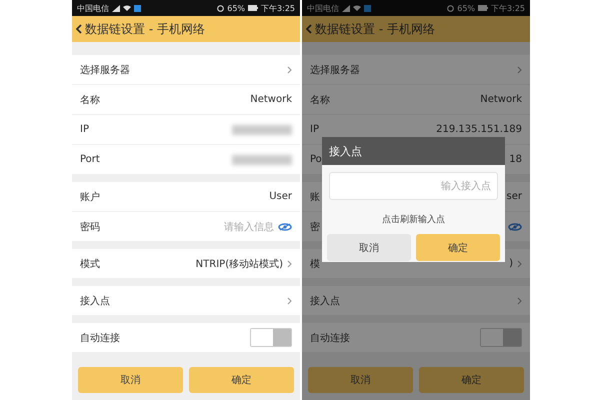  I want to click on row-label: Port, so click(90, 159).